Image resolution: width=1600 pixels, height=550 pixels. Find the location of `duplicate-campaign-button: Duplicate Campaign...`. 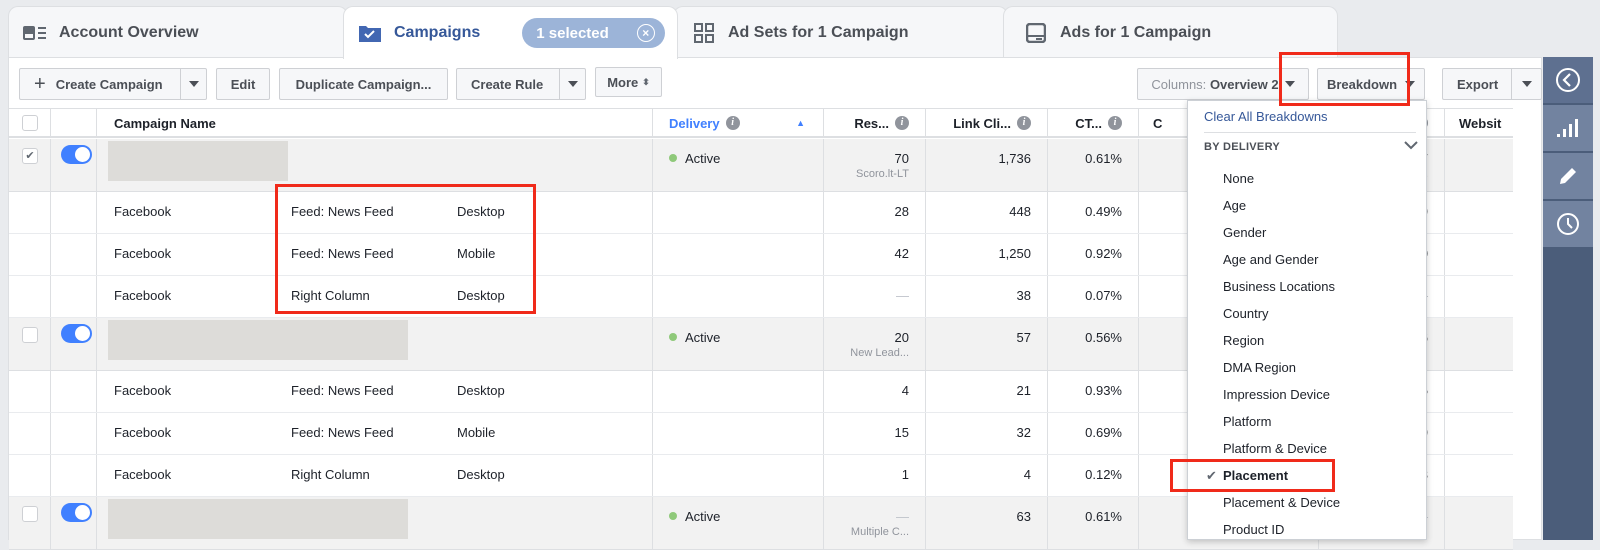

duplicate-campaign-button: Duplicate Campaign... is located at coordinates (363, 84).